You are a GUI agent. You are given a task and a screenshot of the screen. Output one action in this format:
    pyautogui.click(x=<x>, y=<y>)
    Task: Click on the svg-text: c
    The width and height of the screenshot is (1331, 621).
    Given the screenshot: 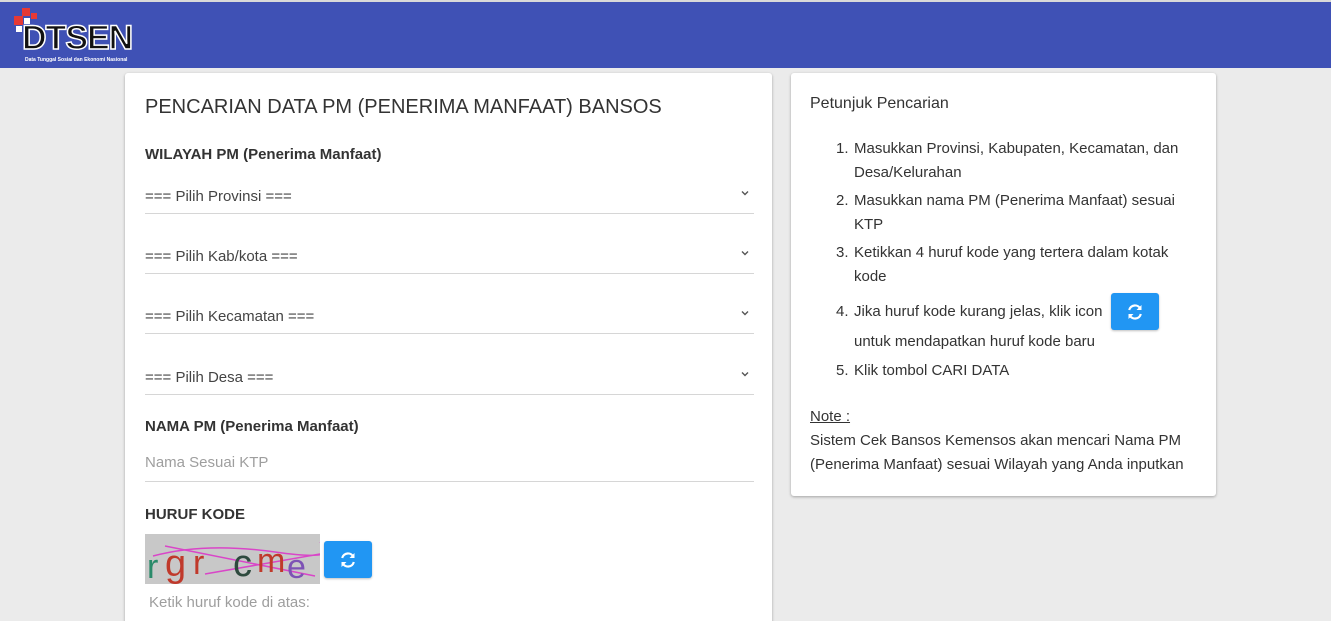 What is the action you would take?
    pyautogui.click(x=242, y=563)
    